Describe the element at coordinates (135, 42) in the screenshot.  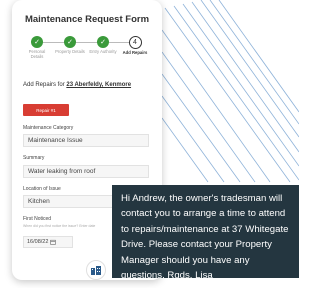
I see `step-number: 4` at that location.